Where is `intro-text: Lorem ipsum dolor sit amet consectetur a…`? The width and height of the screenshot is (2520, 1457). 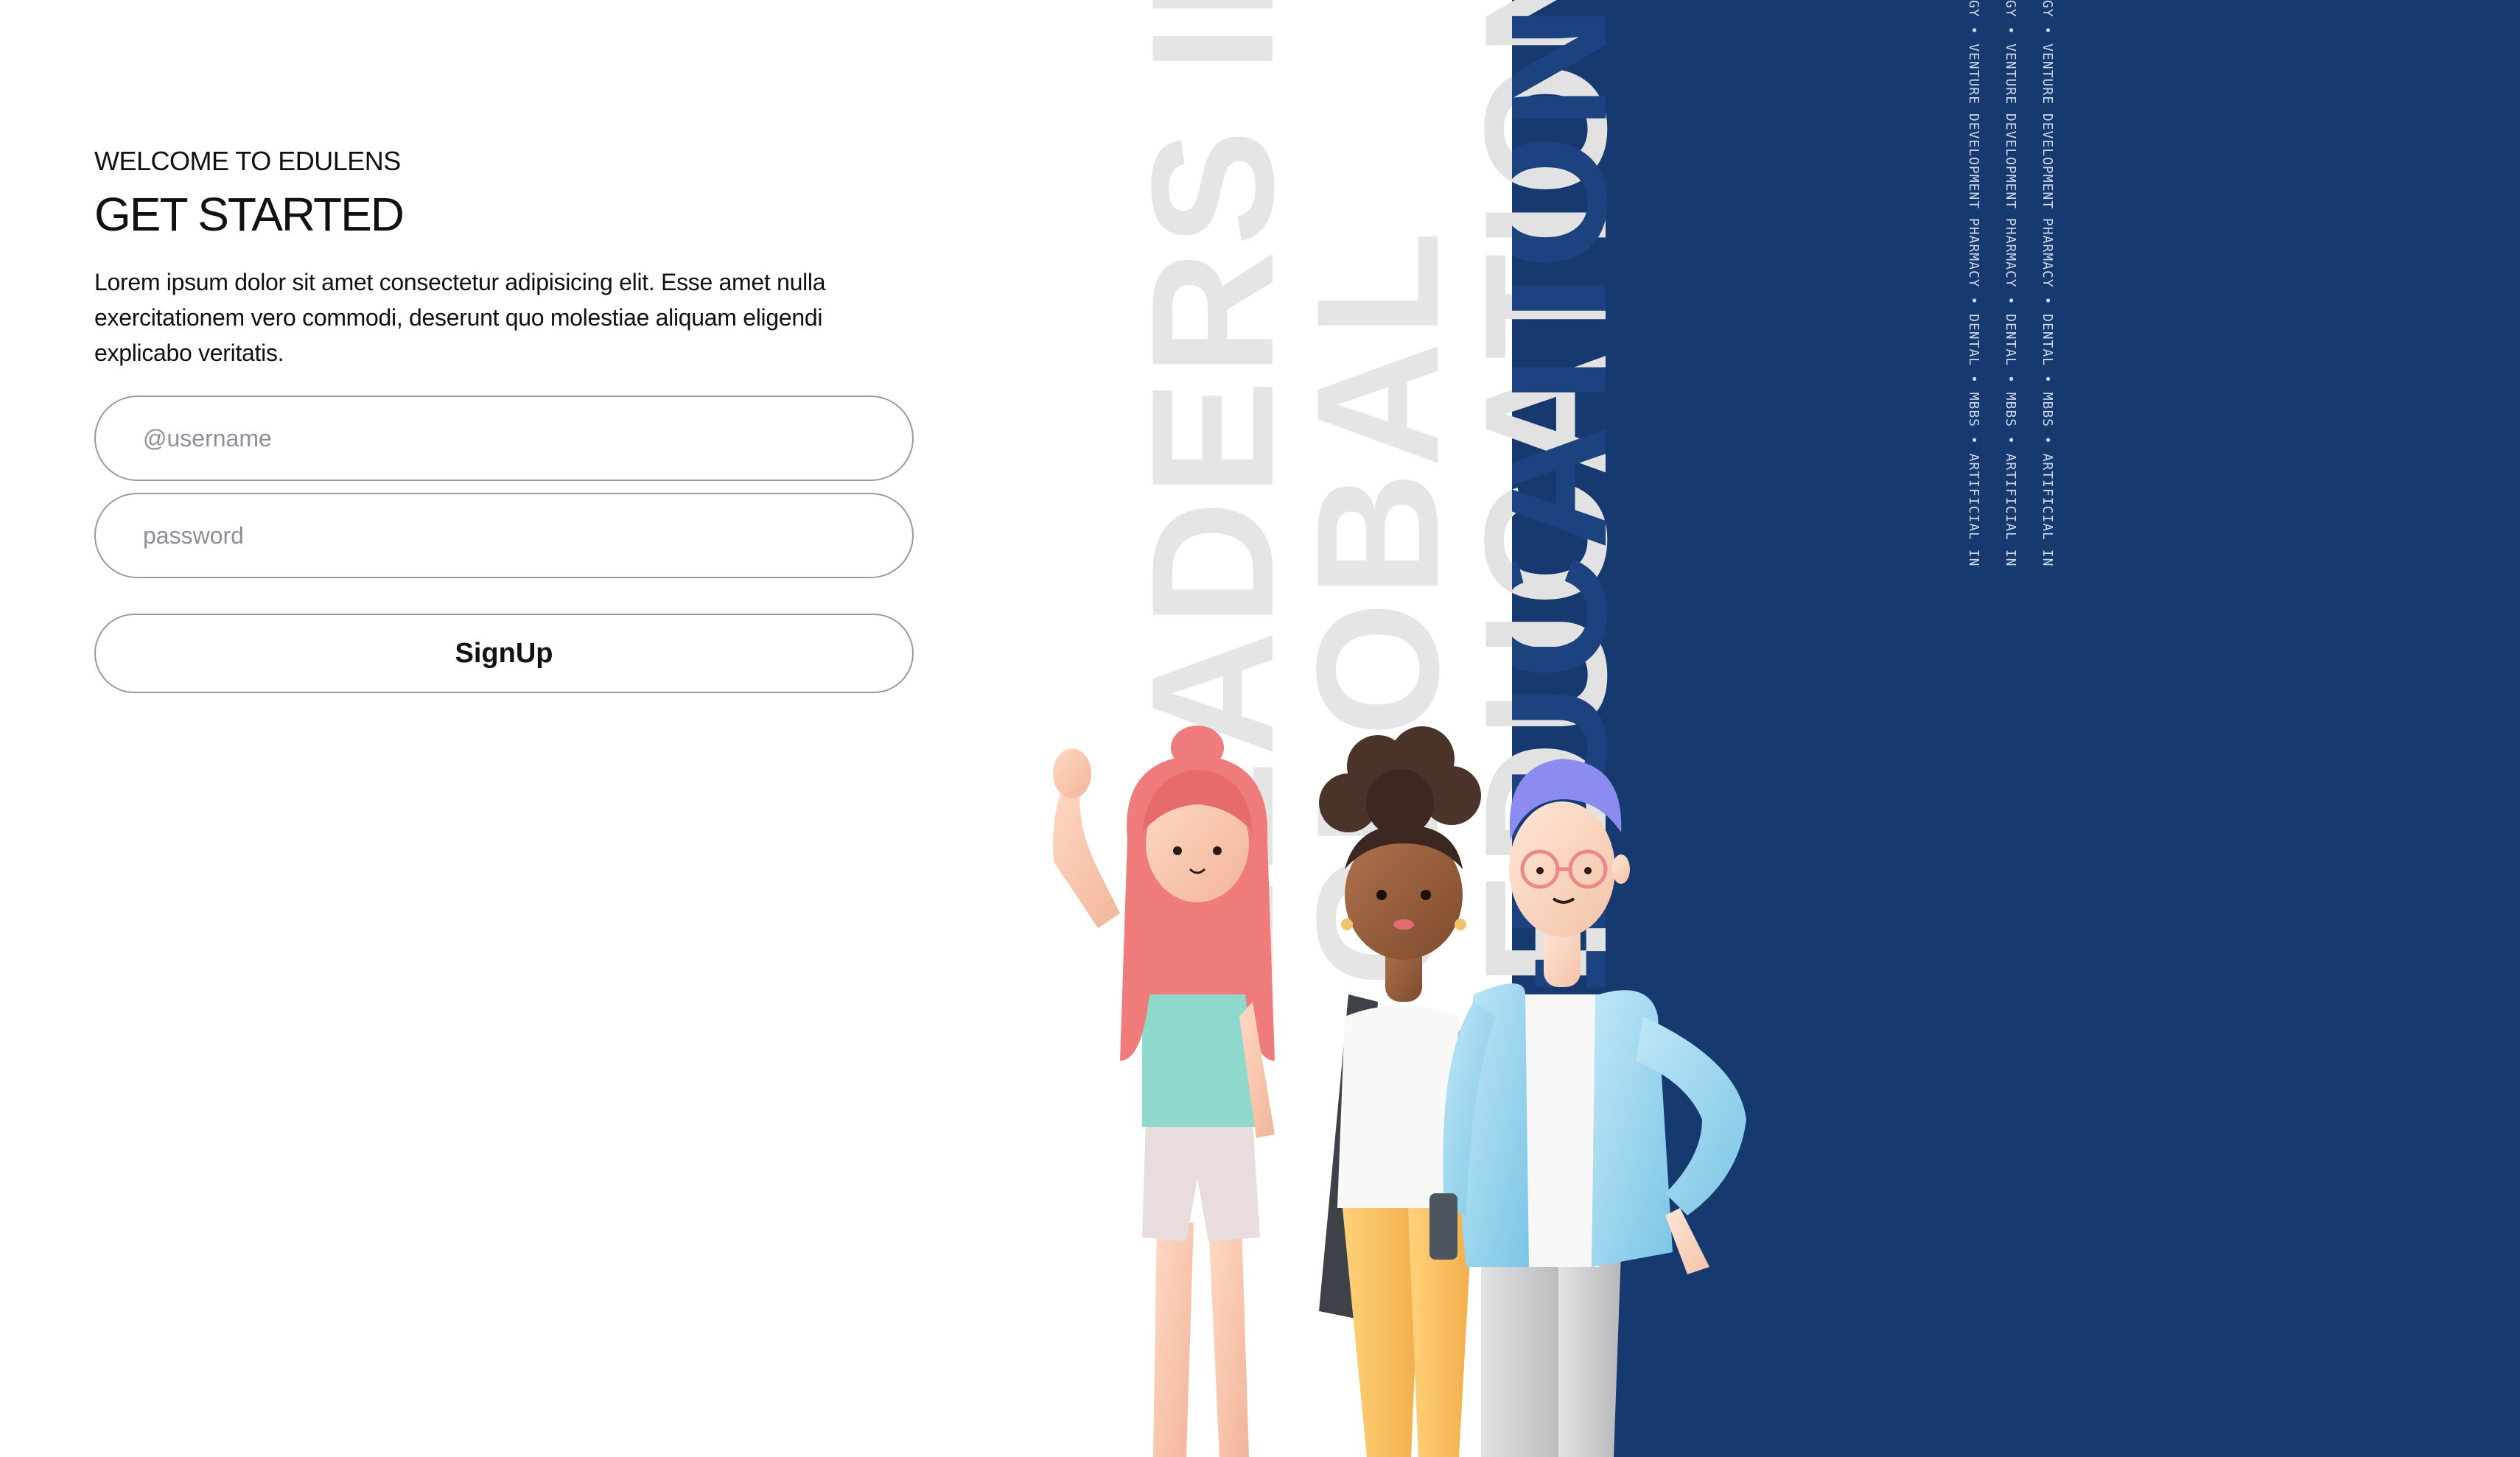
intro-text: Lorem ipsum dolor sit amet consectetur a… is located at coordinates (460, 317).